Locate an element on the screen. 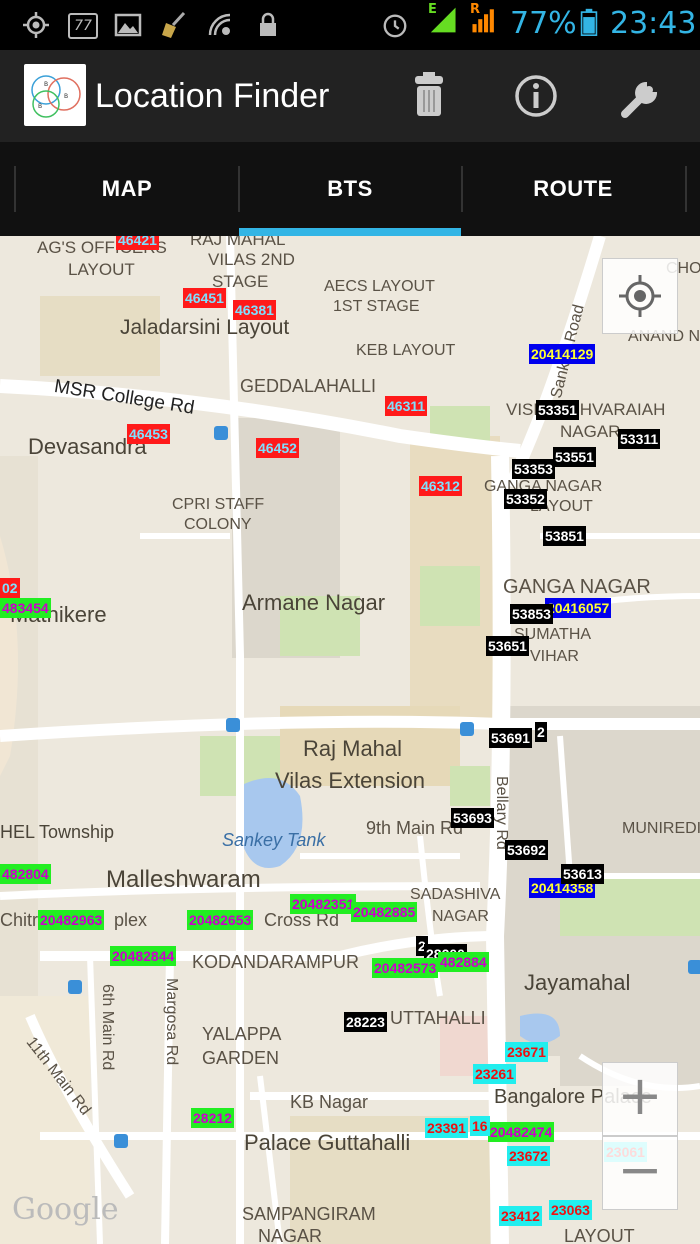 The image size is (700, 1244). map-place-label: Palace Guttahalli is located at coordinates (327, 1142).